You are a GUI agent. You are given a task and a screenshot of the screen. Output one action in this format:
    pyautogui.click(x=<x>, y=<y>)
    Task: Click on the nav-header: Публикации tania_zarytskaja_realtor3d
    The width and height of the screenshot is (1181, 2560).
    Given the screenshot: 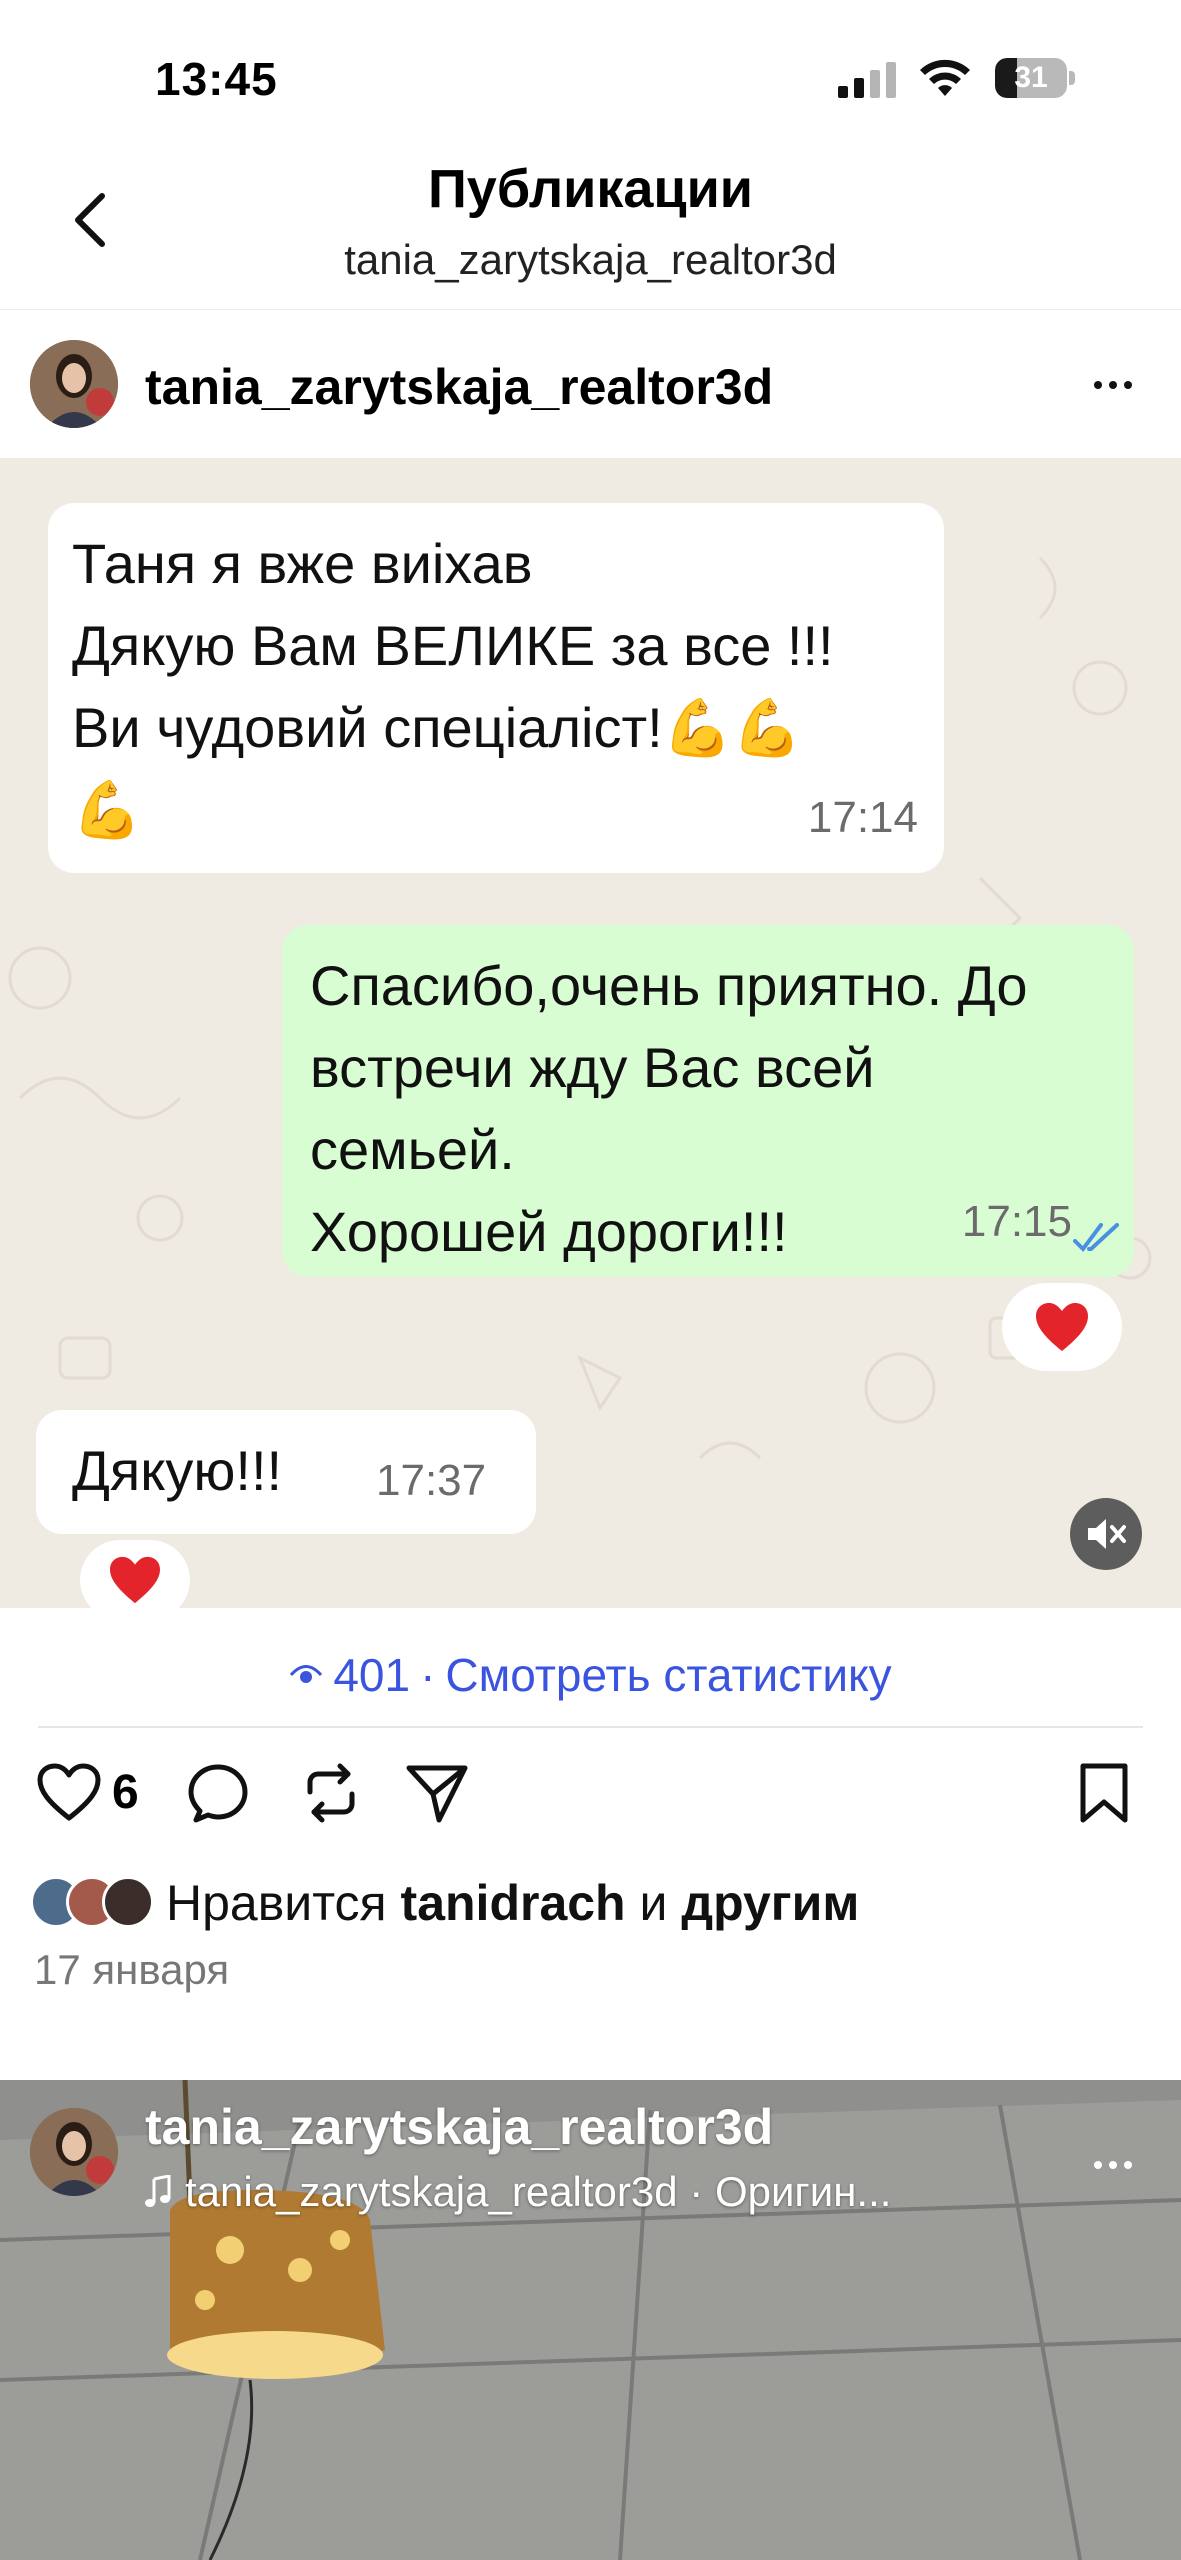 What is the action you would take?
    pyautogui.click(x=590, y=225)
    